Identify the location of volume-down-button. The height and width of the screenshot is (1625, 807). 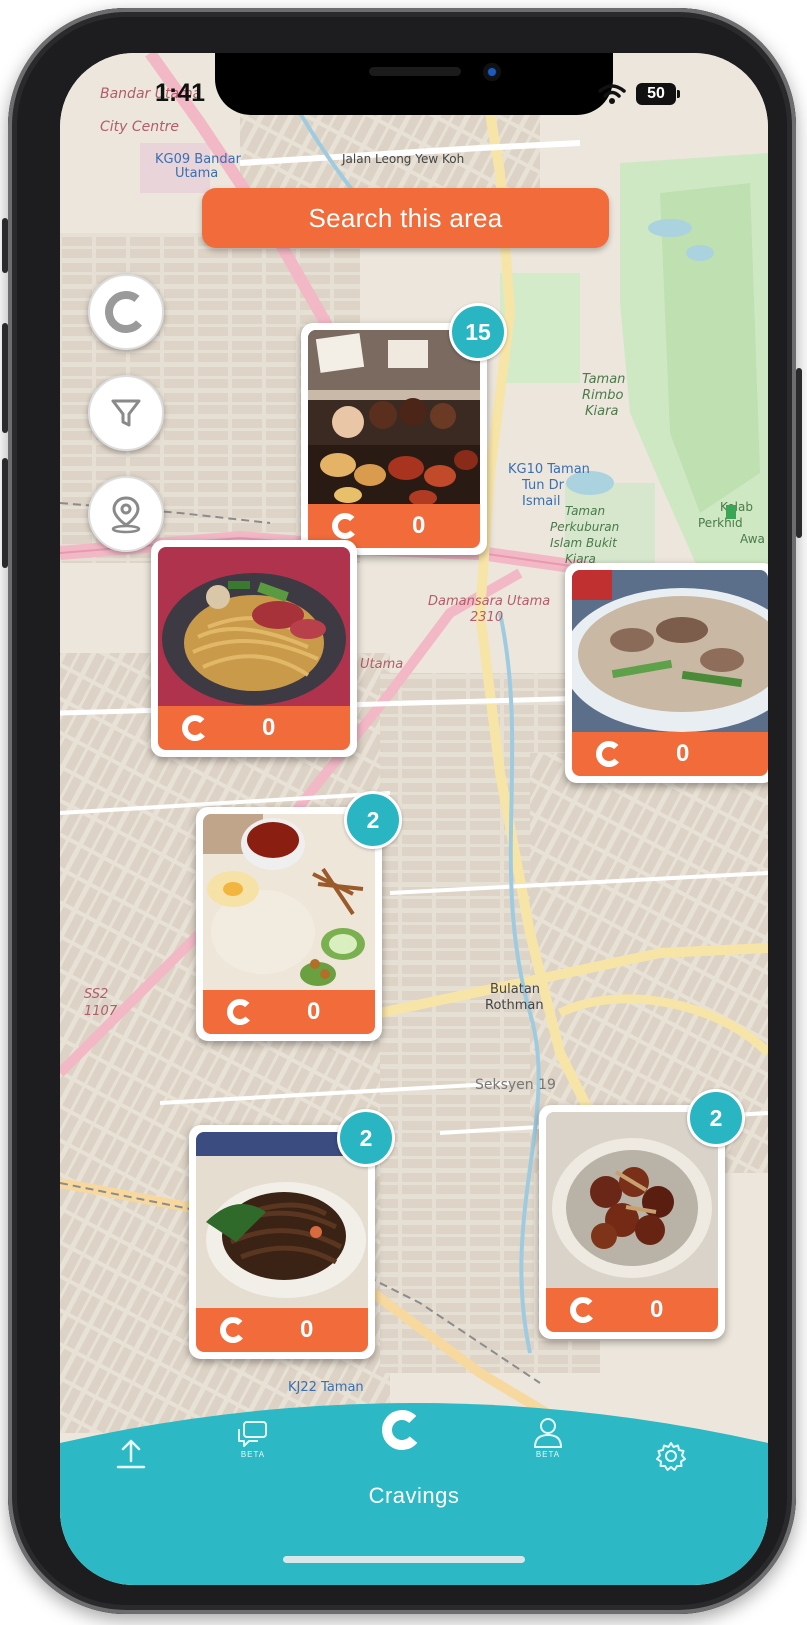
(5, 513).